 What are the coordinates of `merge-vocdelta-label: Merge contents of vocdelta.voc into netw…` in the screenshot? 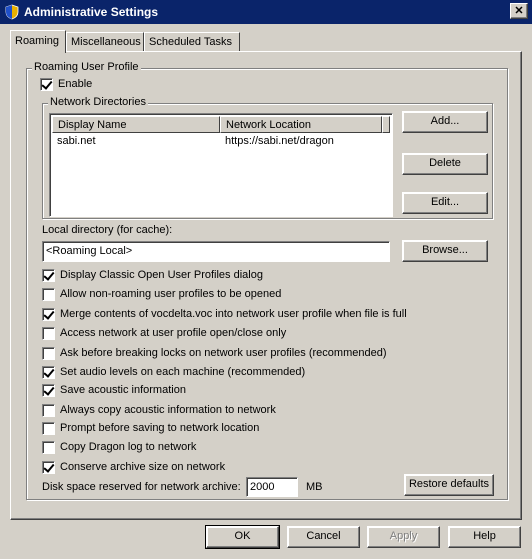 It's located at (233, 314).